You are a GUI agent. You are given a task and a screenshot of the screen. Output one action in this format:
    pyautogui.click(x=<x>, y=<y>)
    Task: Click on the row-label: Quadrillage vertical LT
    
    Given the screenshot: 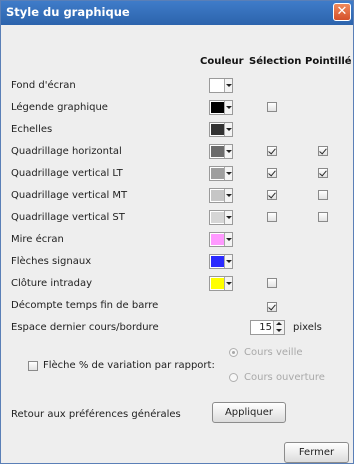 What is the action you would take?
    pyautogui.click(x=67, y=173)
    